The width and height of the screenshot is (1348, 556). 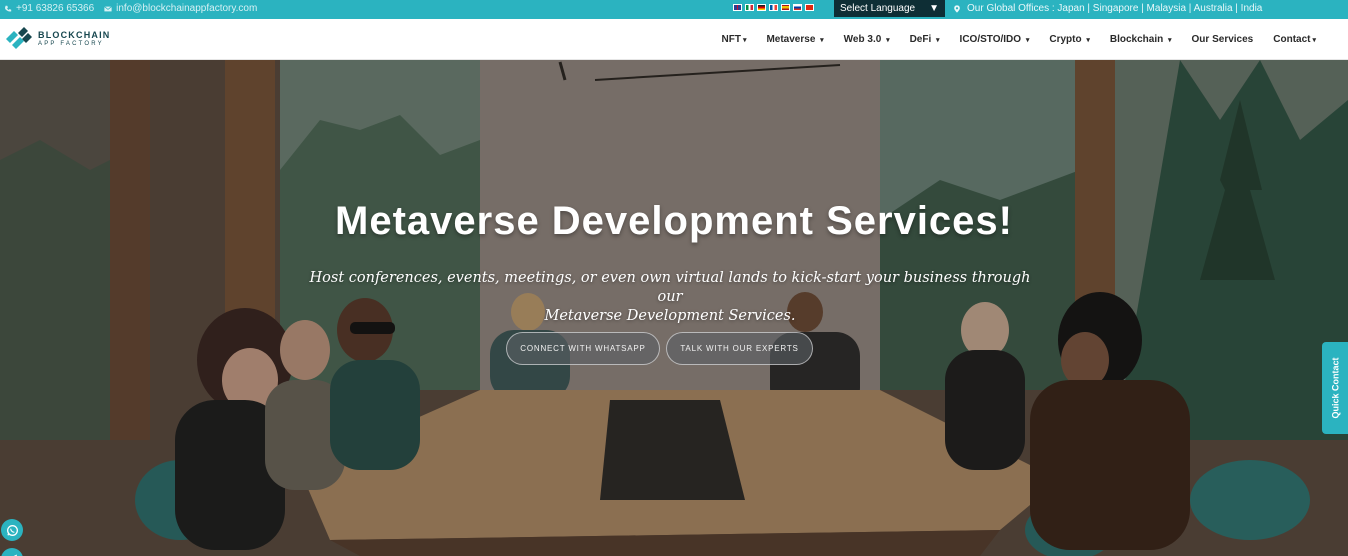 I want to click on nav-item-label: Our Services, so click(x=1222, y=39).